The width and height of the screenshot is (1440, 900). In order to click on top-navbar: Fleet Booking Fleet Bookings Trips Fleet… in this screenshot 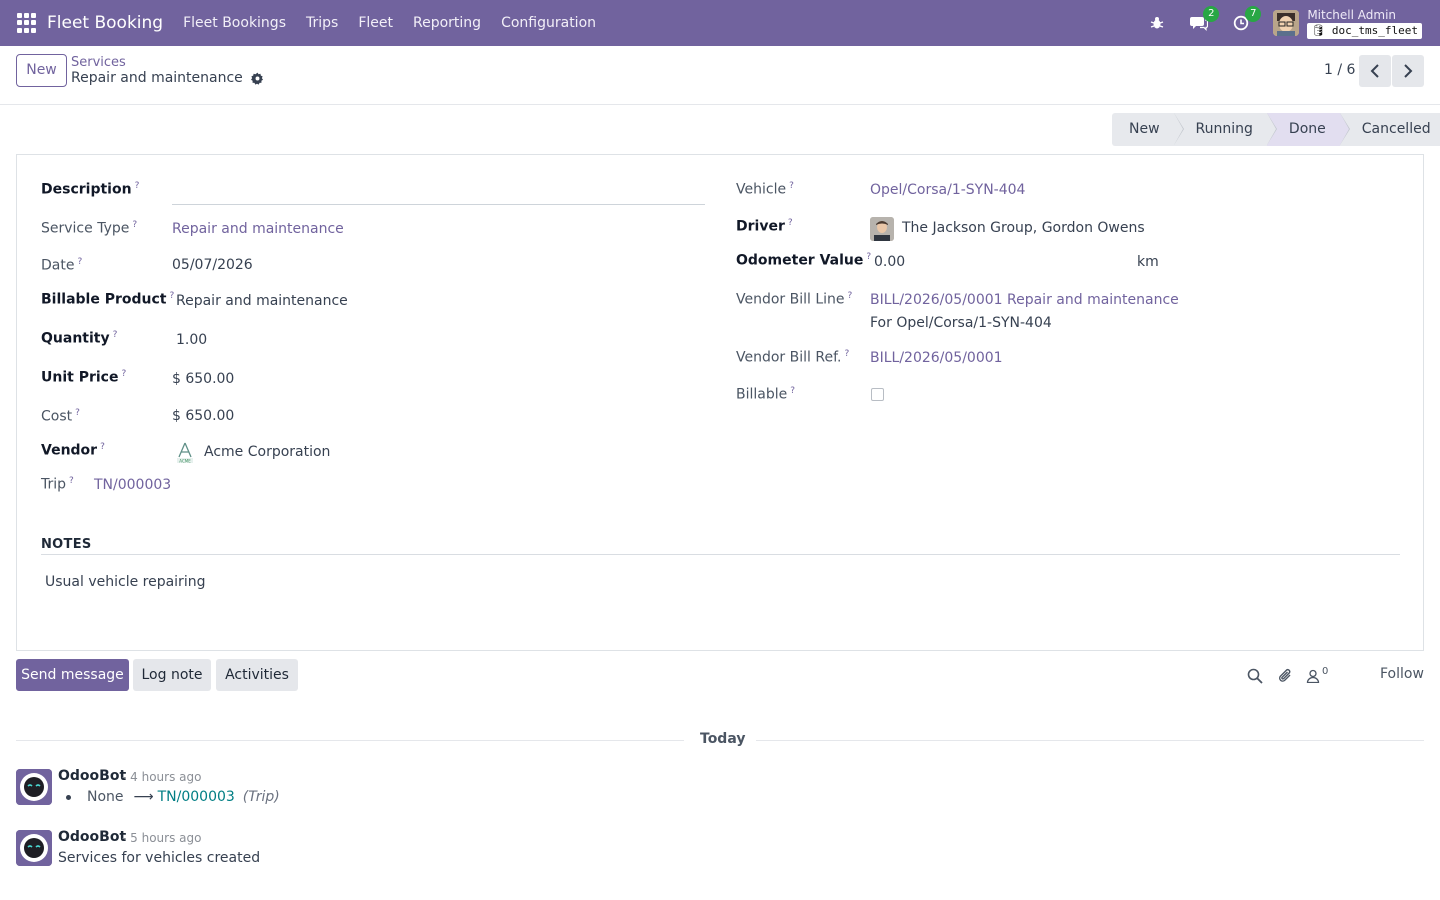, I will do `click(720, 23)`.